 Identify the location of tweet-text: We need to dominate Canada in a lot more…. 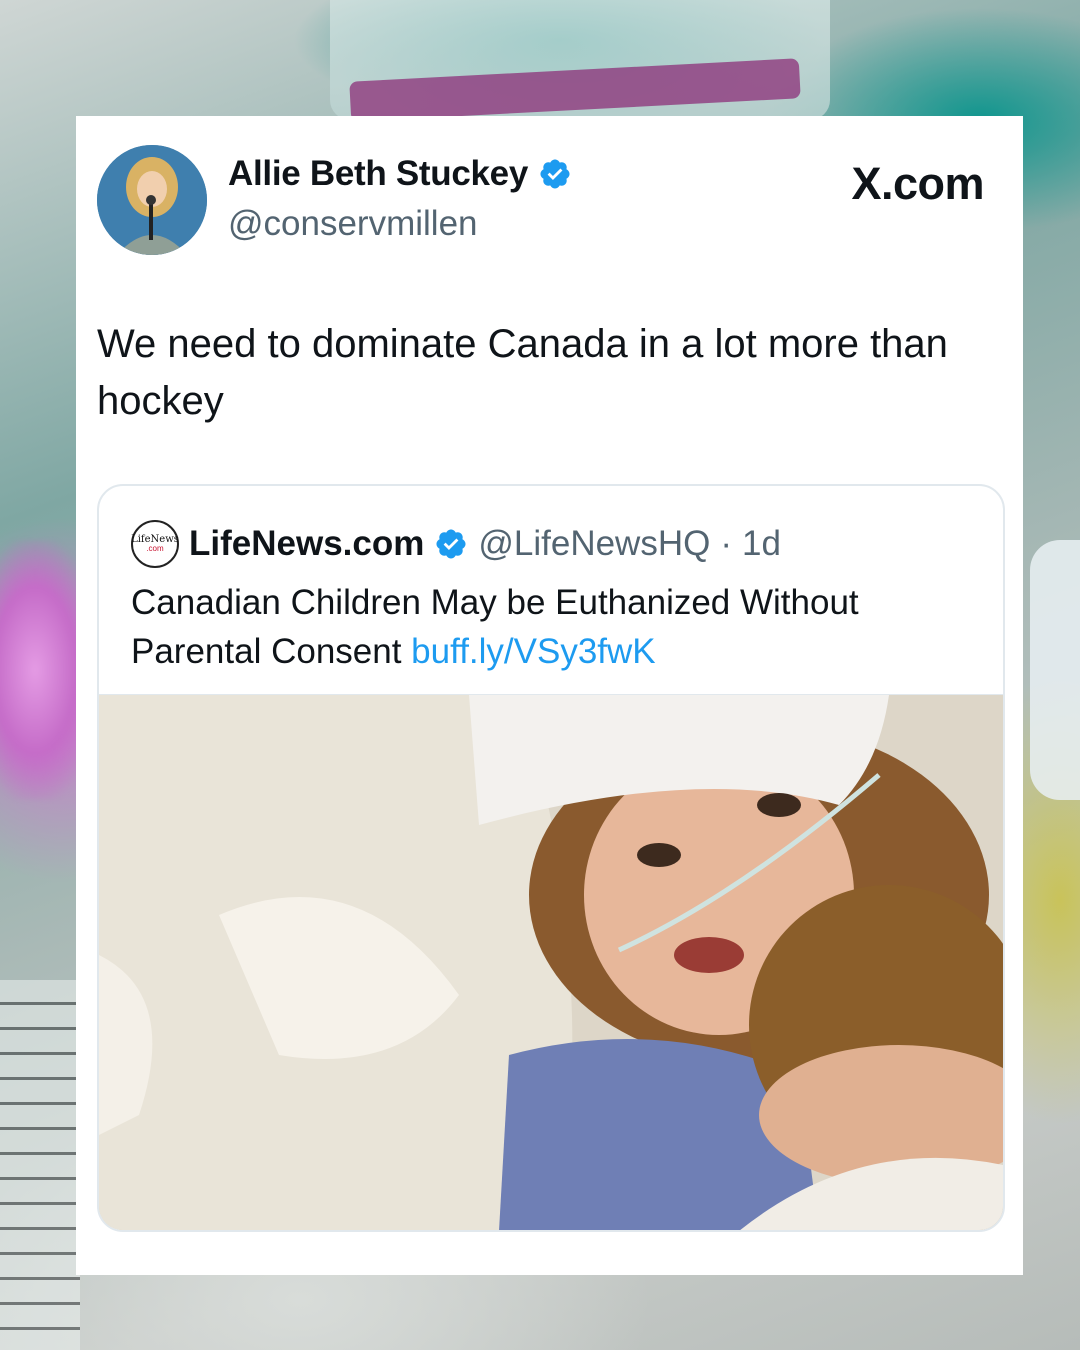
(522, 372).